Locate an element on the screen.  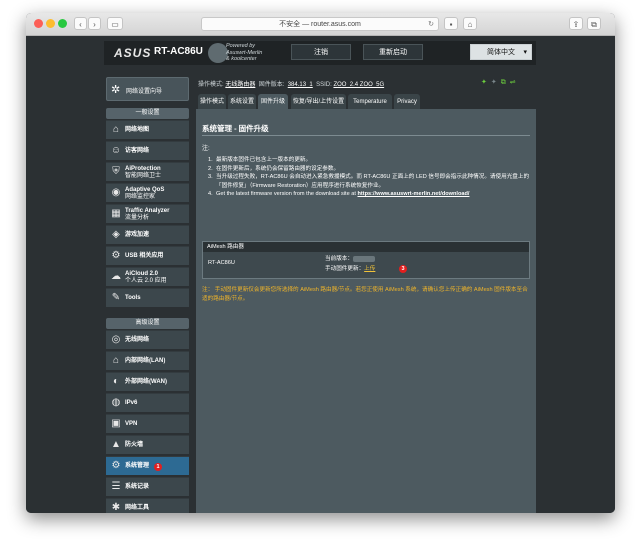
sidebar-item-sublabel: 个人云 2.0 应用 is located at coordinates (146, 280).